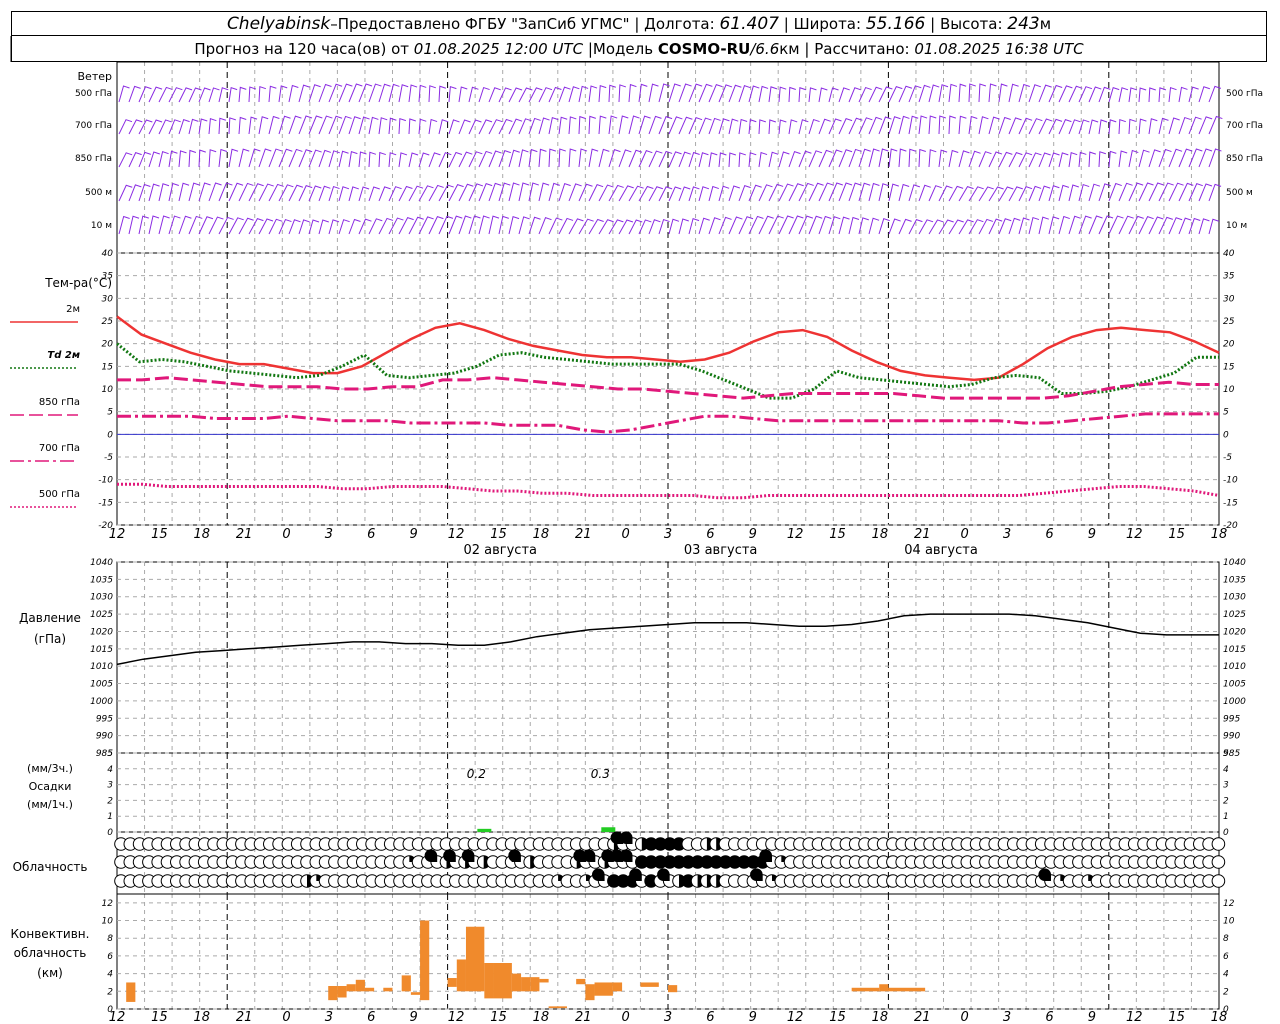  What do you see at coordinates (159, 1017) in the screenshot?
I see `conv-x-tick: 15` at bounding box center [159, 1017].